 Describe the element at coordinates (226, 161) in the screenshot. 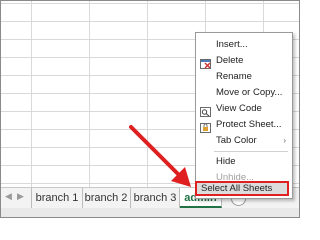

I see `menu-item-label: Hide` at that location.